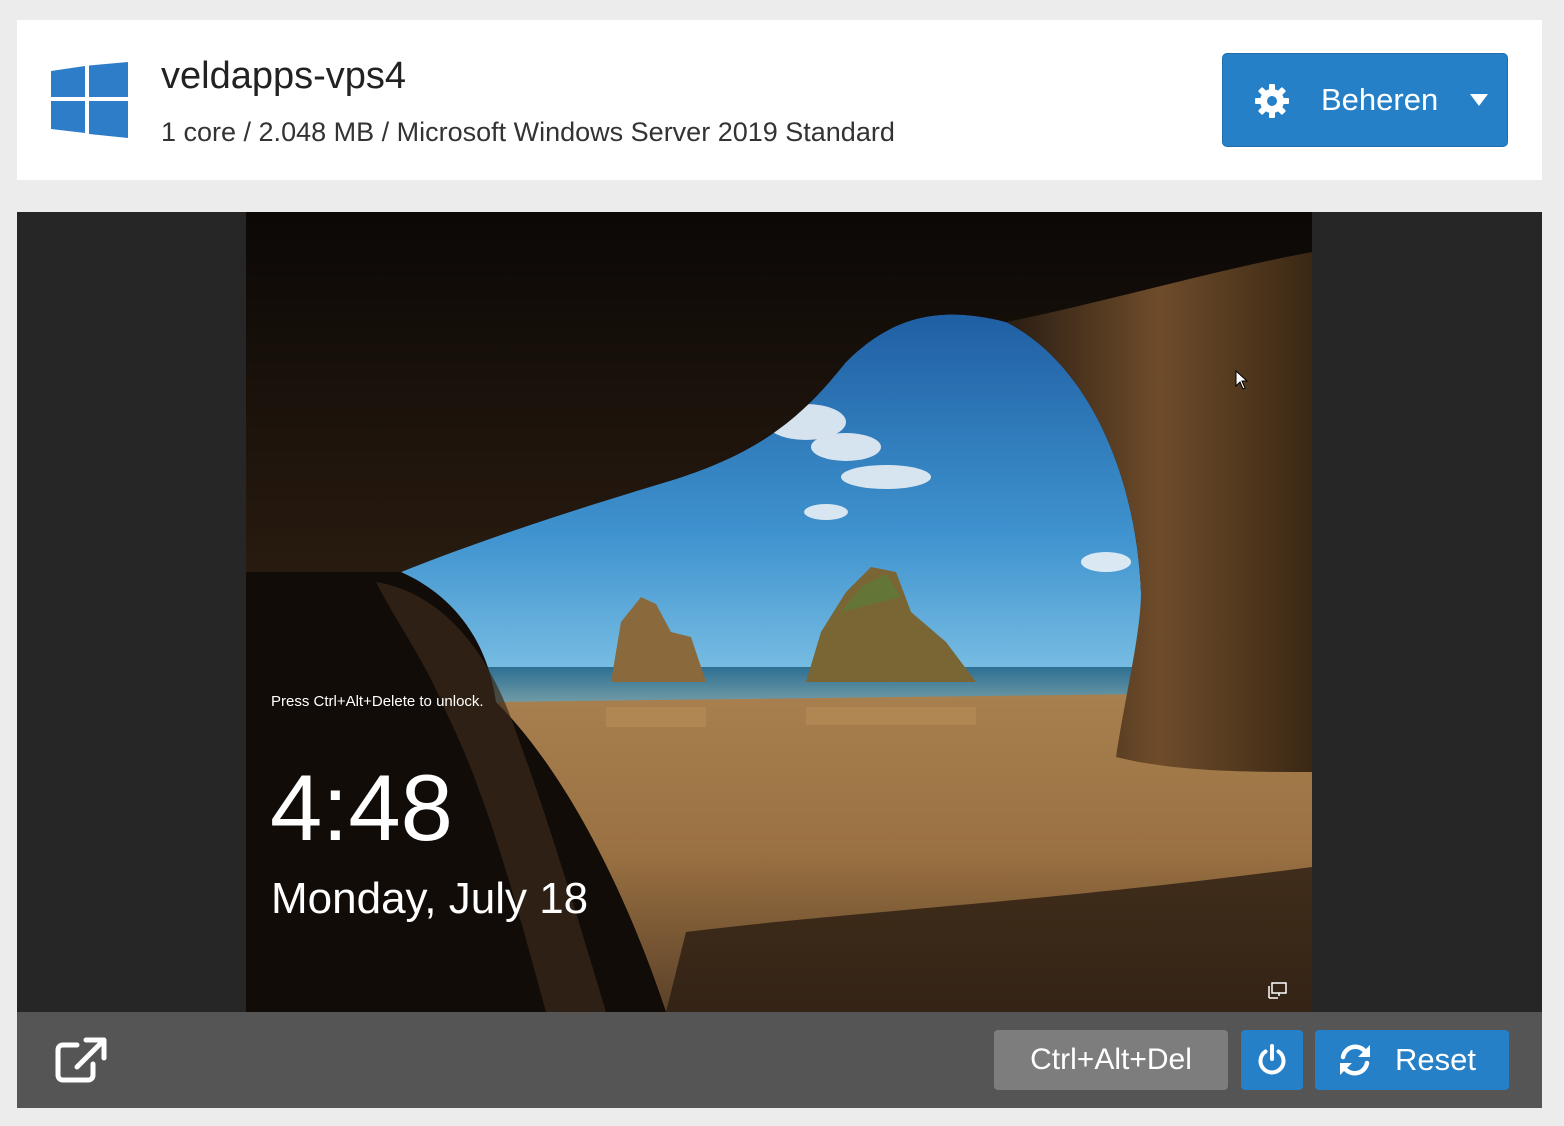  Describe the element at coordinates (779, 1060) in the screenshot. I see `console-toolbar: Ctrl+Alt+Del Reset` at that location.